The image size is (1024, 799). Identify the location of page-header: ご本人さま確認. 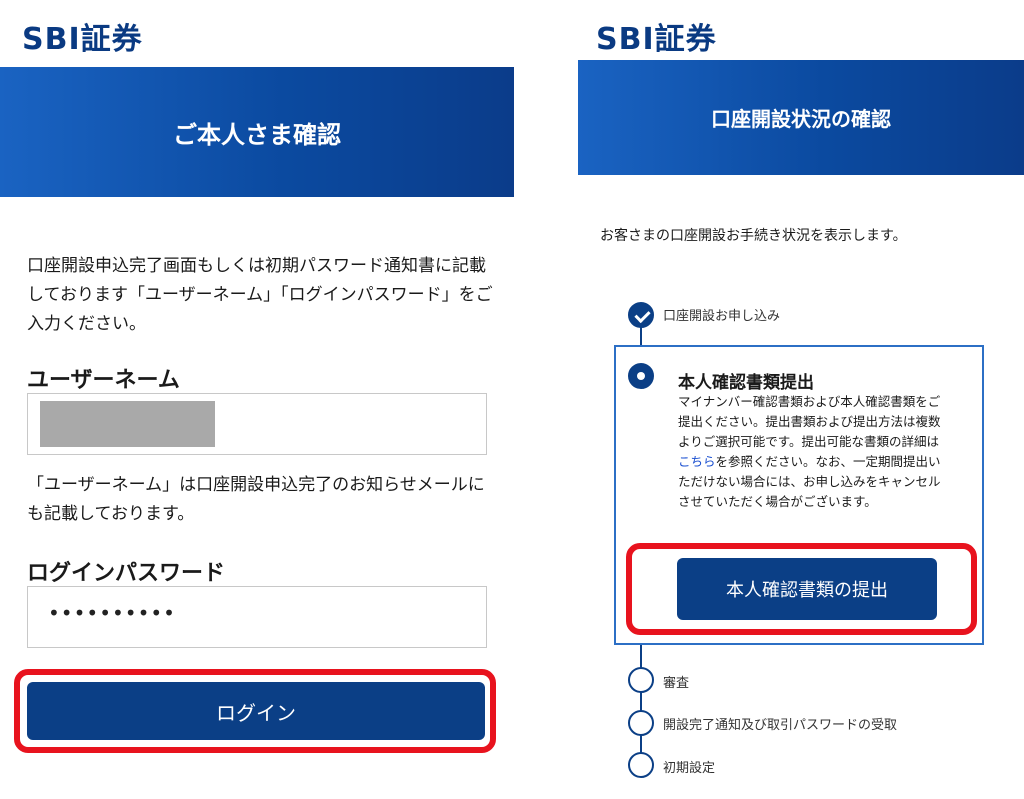
(257, 132).